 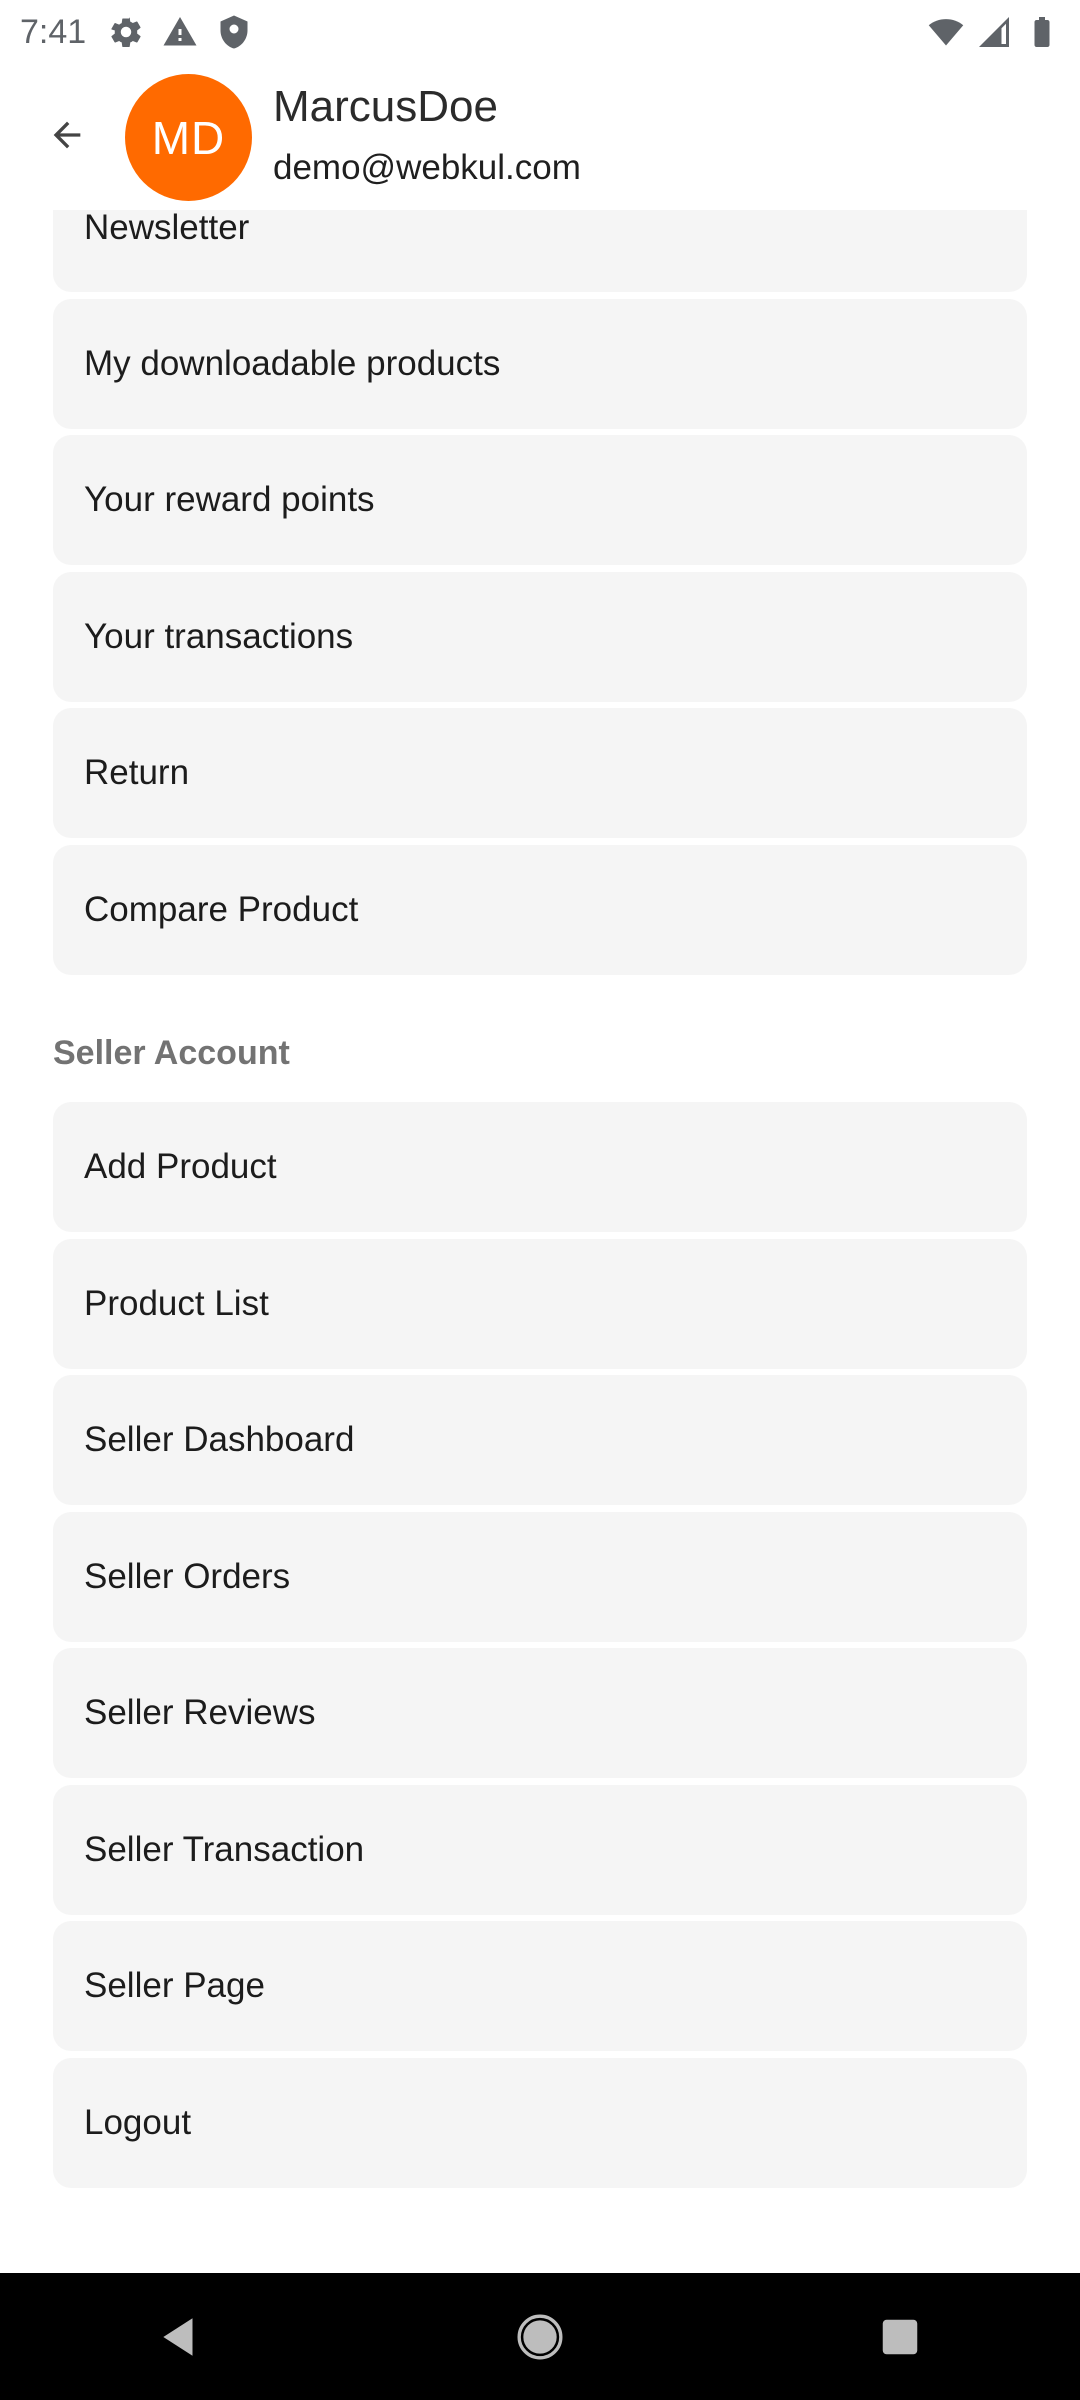 What do you see at coordinates (219, 1439) in the screenshot?
I see `menu-item-label: Seller Dashboard` at bounding box center [219, 1439].